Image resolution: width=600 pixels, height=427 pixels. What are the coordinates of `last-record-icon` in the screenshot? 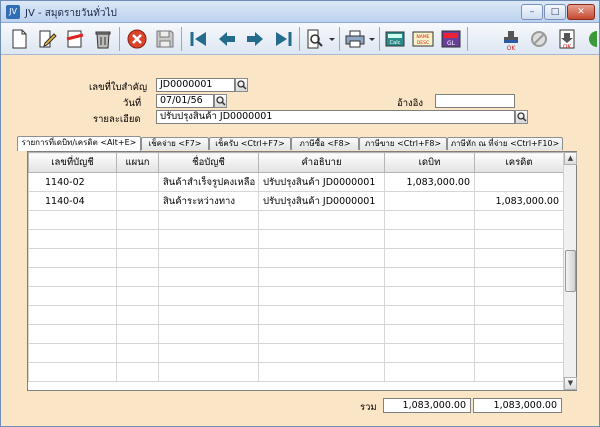 It's located at (283, 39).